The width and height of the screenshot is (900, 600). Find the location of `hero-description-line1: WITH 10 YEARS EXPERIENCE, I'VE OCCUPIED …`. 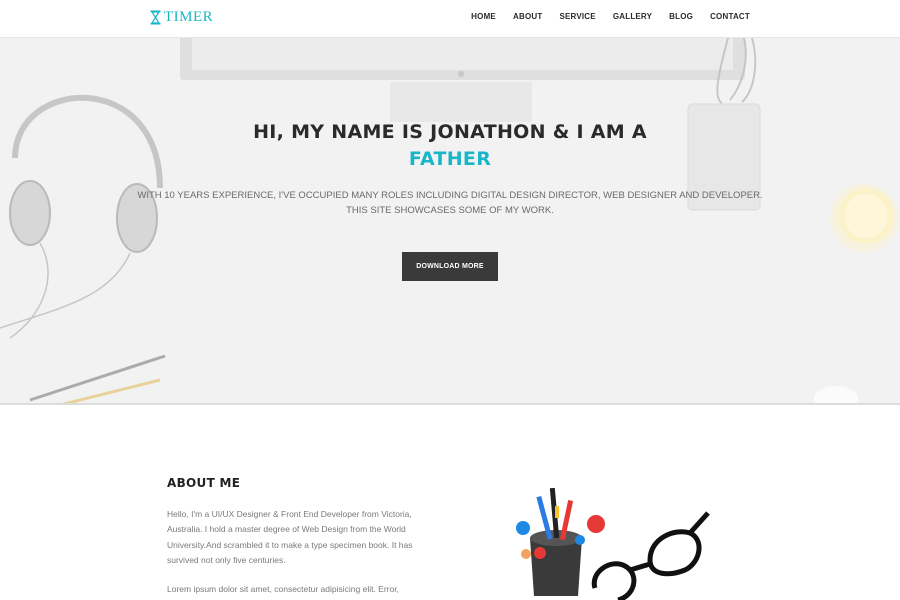

hero-description-line1: WITH 10 YEARS EXPERIENCE, I'VE OCCUPIED … is located at coordinates (450, 195).